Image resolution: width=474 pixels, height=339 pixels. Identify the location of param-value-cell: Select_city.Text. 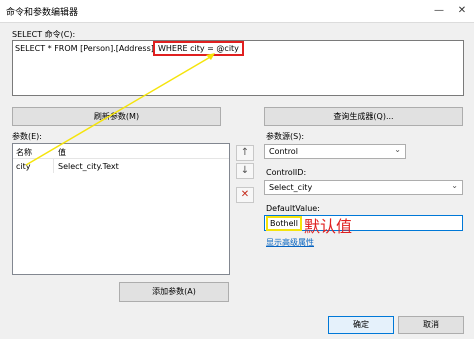
(88, 166).